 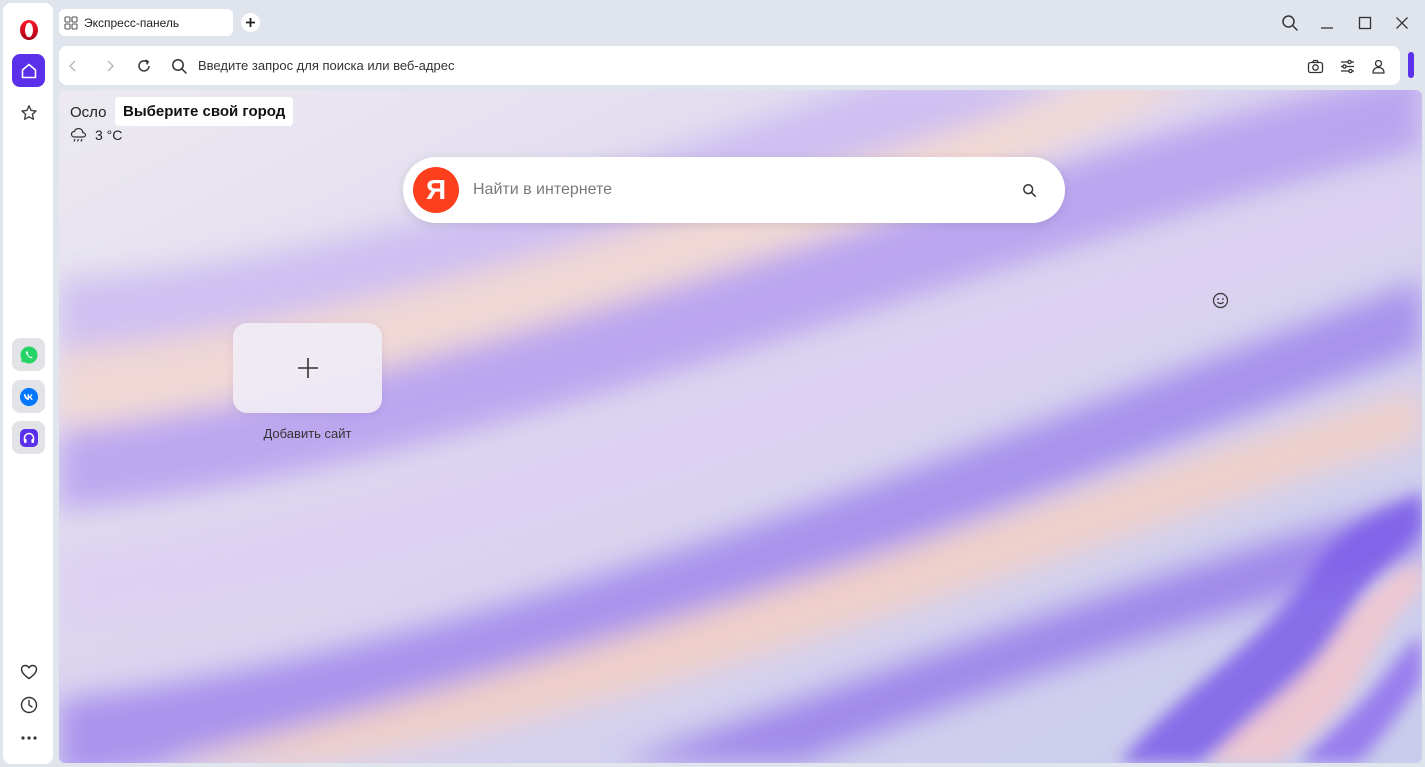 I want to click on add-site-label: Добавить сайт, so click(x=307, y=433).